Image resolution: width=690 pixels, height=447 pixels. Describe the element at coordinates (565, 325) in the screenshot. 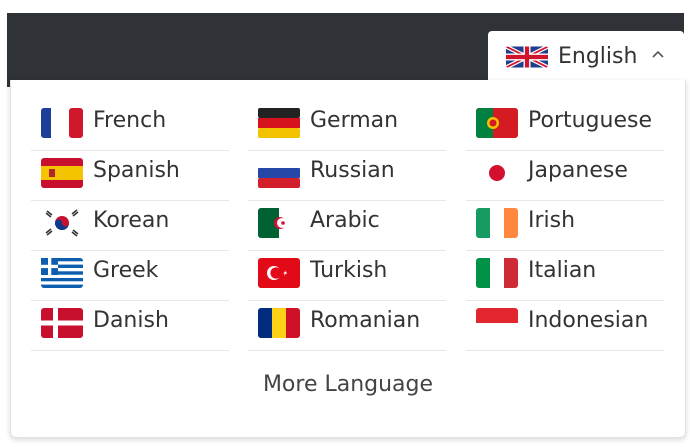

I see `language-option-indonesian: Indonesian` at that location.